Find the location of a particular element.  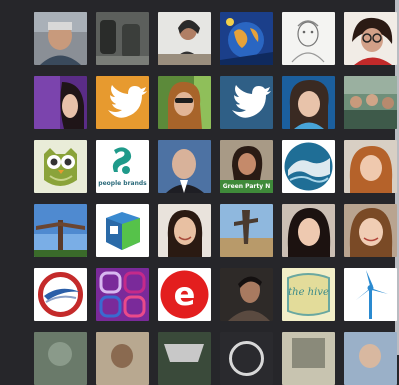

avatar-woman-sign is located at coordinates (246, 166).